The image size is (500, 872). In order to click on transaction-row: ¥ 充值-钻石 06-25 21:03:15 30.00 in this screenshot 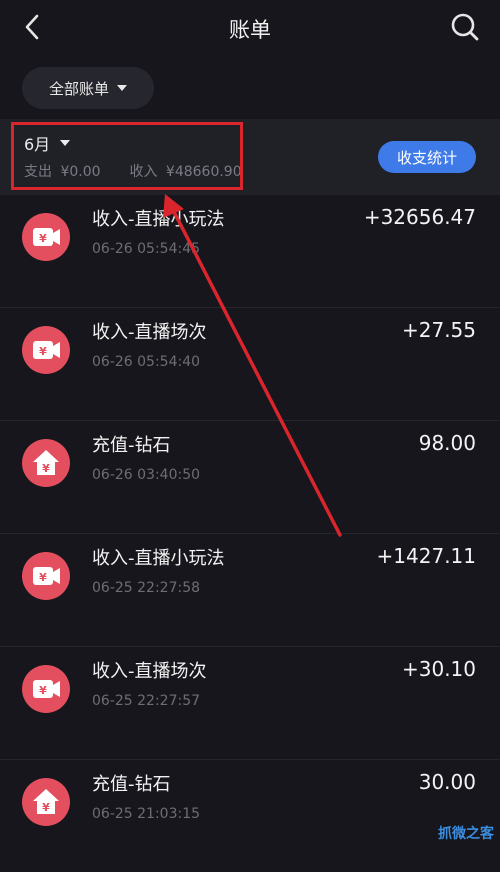, I will do `click(250, 815)`.